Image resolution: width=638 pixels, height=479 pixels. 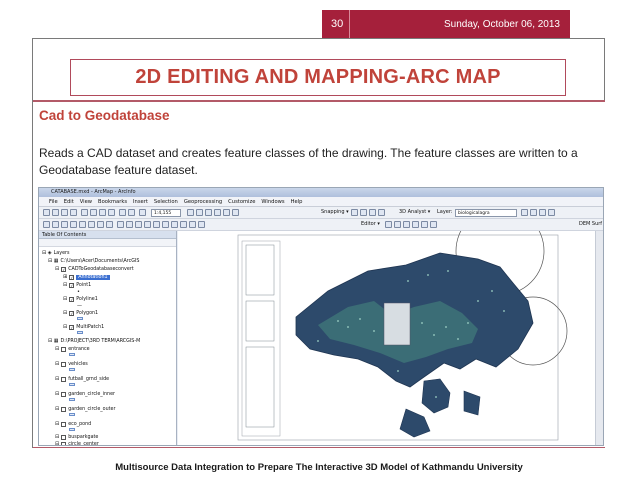 What do you see at coordinates (100, 224) in the screenshot?
I see `back-icon` at bounding box center [100, 224].